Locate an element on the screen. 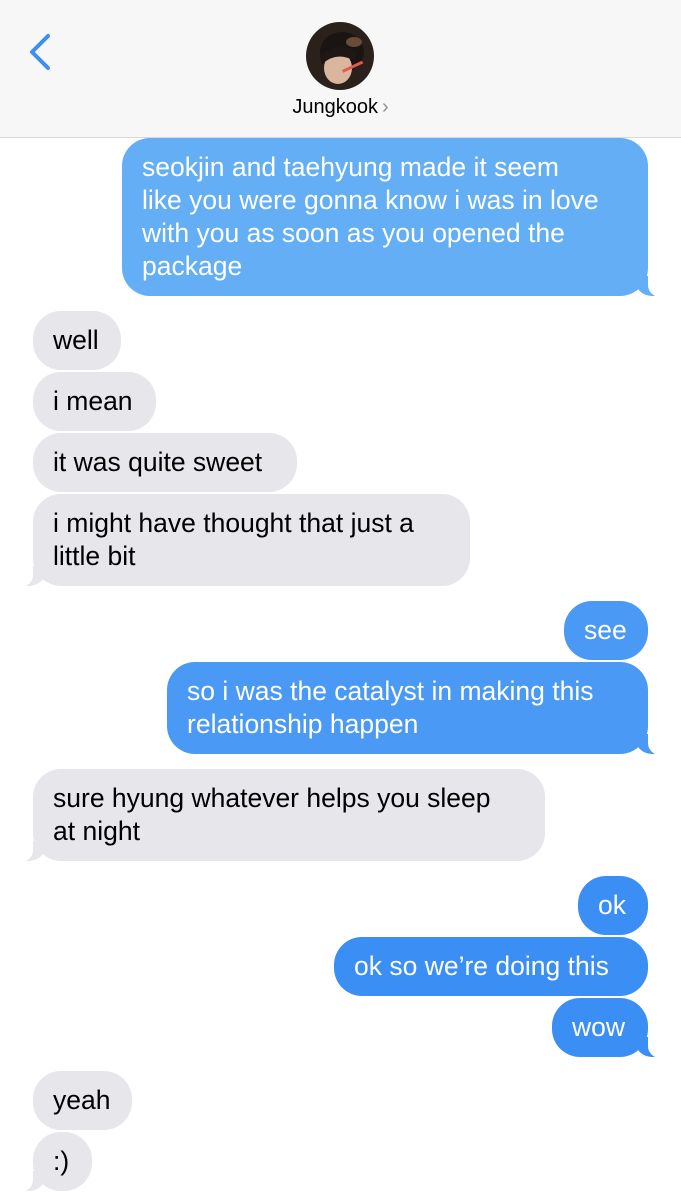 The width and height of the screenshot is (681, 1200). sent-message: wow is located at coordinates (610, 1028).